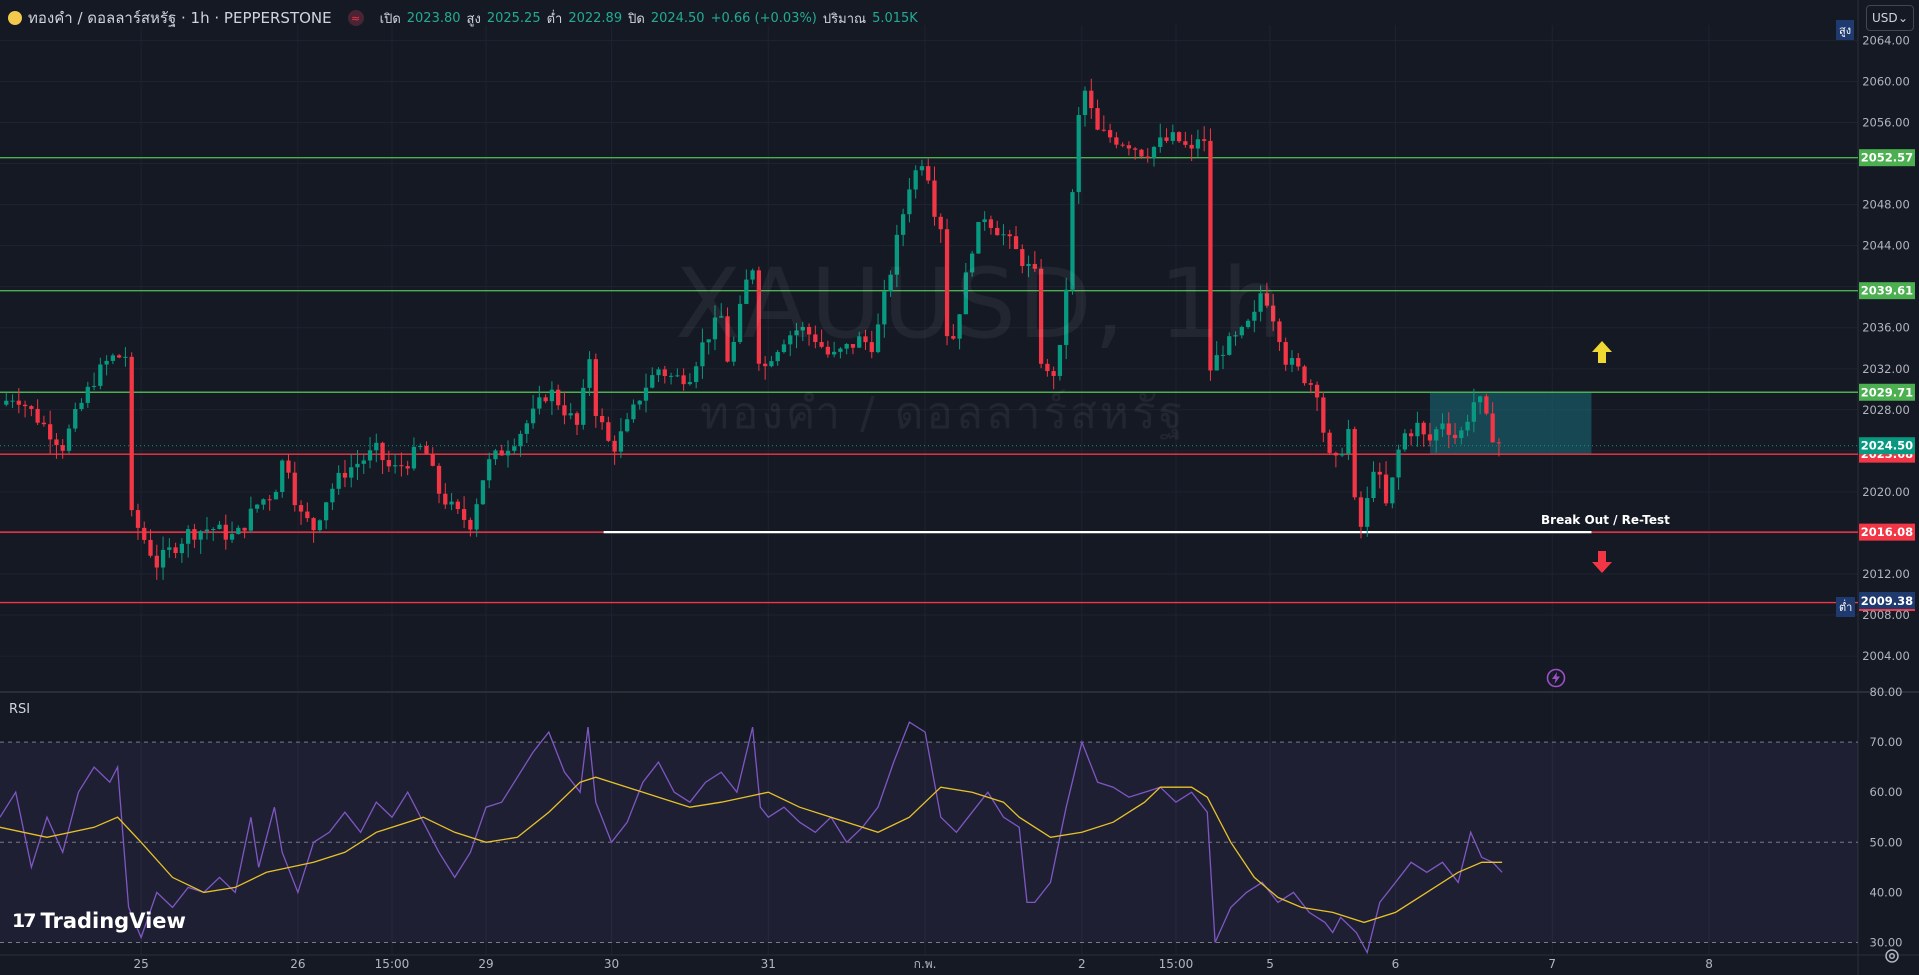 Image resolution: width=1919 pixels, height=975 pixels. Describe the element at coordinates (1886, 122) in the screenshot. I see `price-axis-label: 2056.00` at that location.